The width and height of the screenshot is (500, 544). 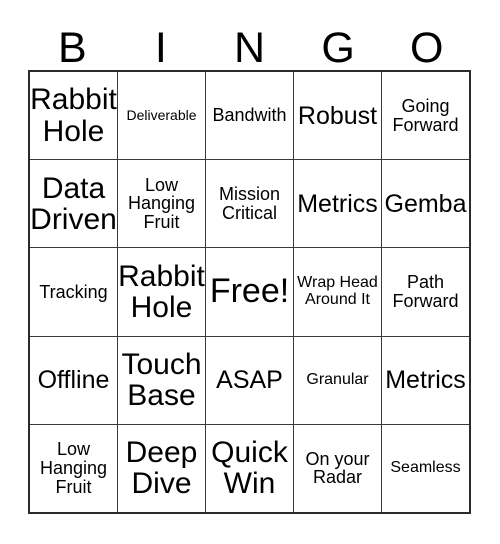 I want to click on bingo-cell-free-space: Free!, so click(x=250, y=292).